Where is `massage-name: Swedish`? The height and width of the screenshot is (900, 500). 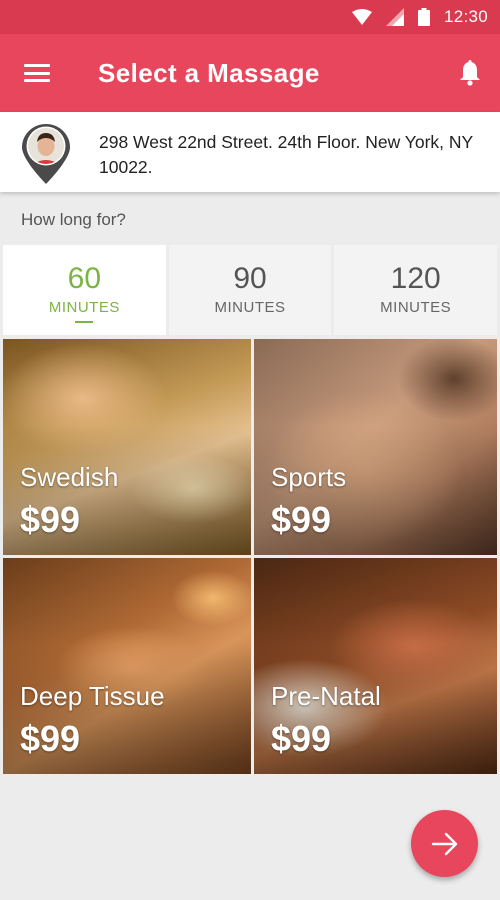
massage-name: Swedish is located at coordinates (69, 477).